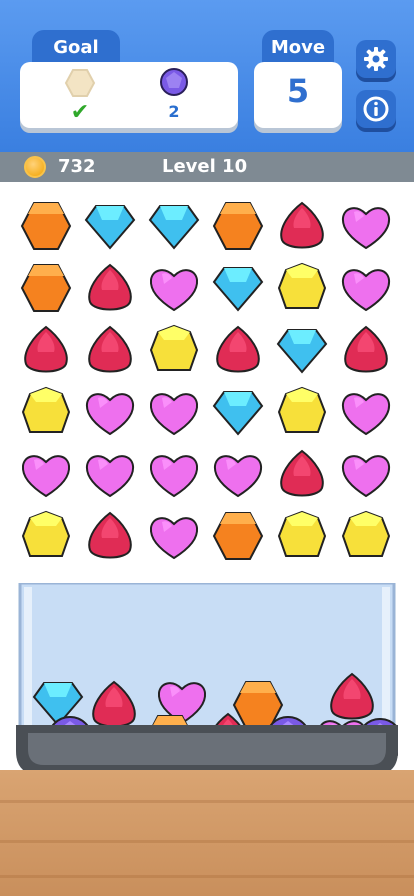  Describe the element at coordinates (35, 167) in the screenshot. I see `coin-icon` at that location.